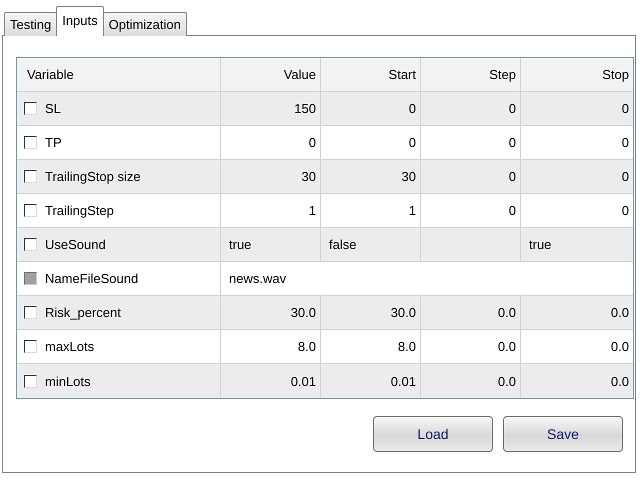 This screenshot has width=640, height=480. Describe the element at coordinates (119, 74) in the screenshot. I see `column-header: Variable` at that location.